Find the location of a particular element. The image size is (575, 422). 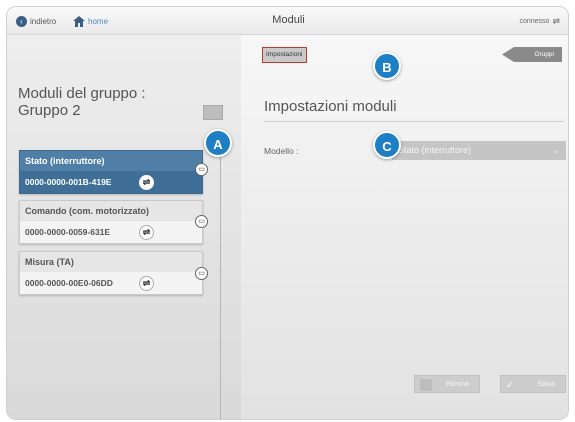

module-id-row: 0000-0000-0059-631E ⇌ is located at coordinates (111, 232).